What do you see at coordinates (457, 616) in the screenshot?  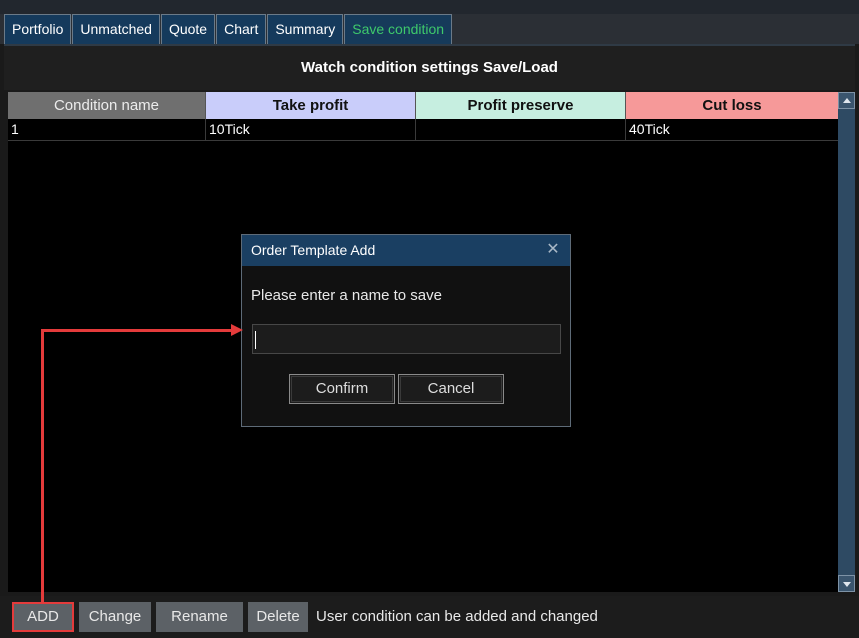 I see `status-text: User condition can be added and changed` at bounding box center [457, 616].